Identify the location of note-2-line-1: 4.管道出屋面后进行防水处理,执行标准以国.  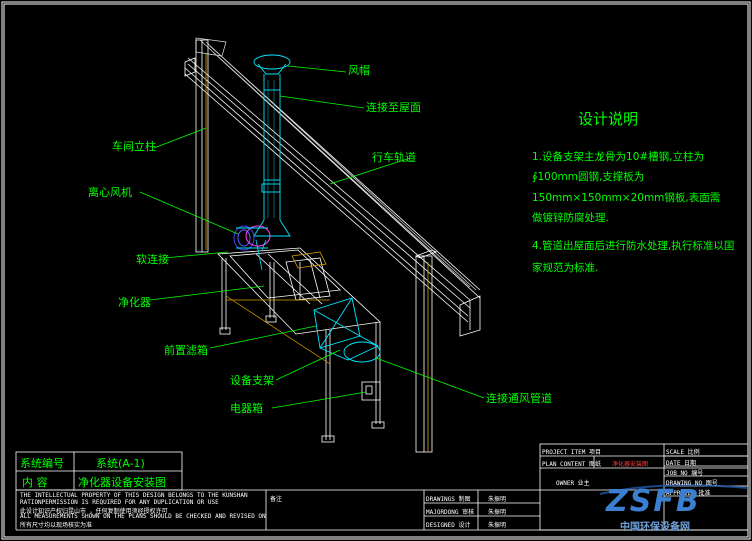
(633, 246).